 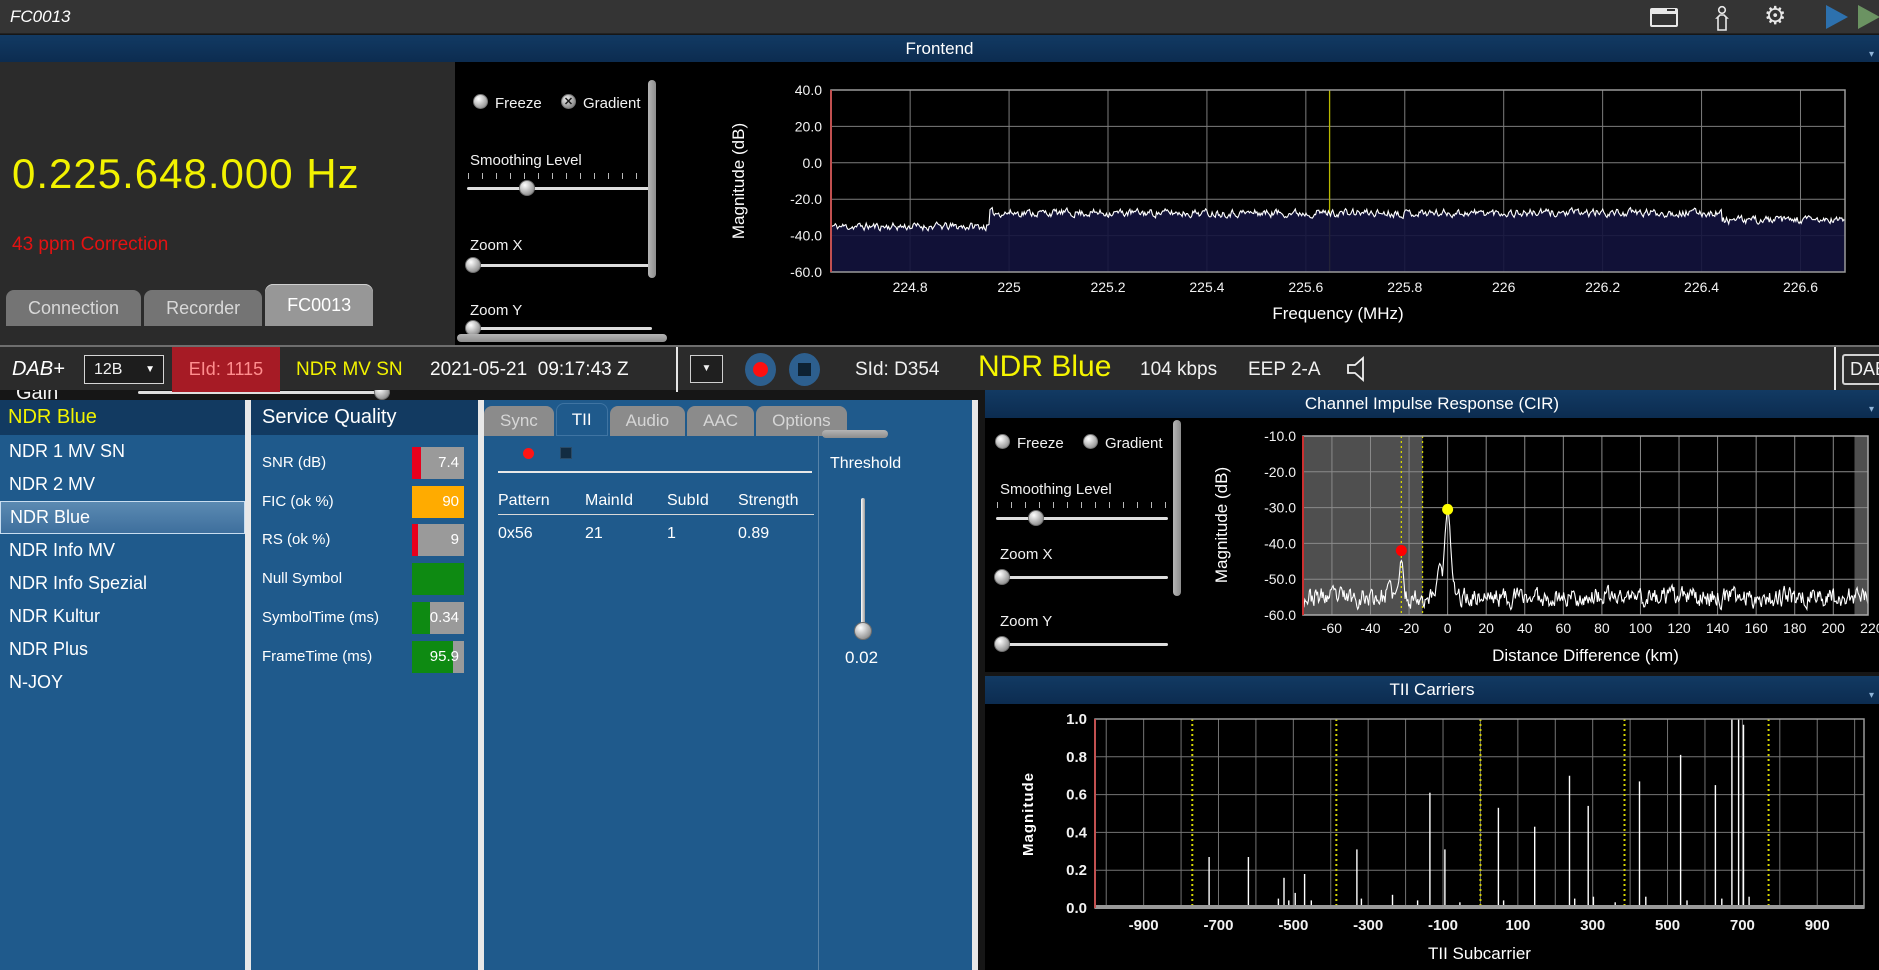 I want to click on table-row: 0x56 21 1 0.89, so click(x=658, y=534).